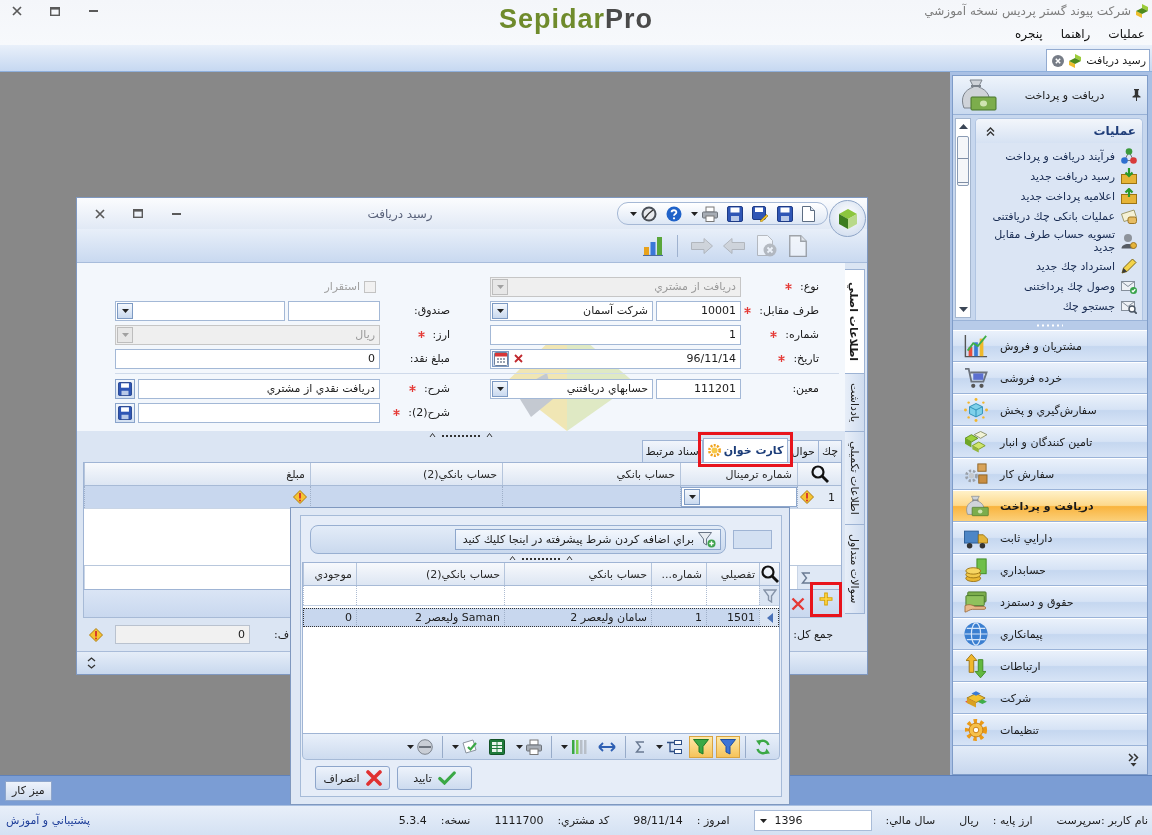 This screenshot has width=1152, height=835. Describe the element at coordinates (1050, 410) in the screenshot. I see `module-button: سفارش‌گیري و پخش` at that location.